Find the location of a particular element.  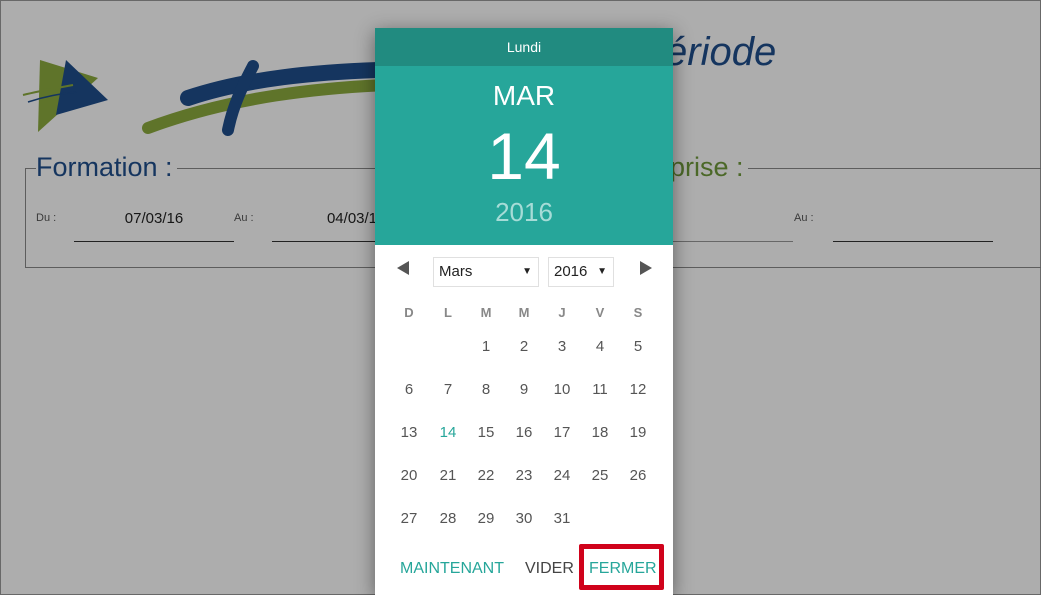

calendar-day: 25 is located at coordinates (600, 476).